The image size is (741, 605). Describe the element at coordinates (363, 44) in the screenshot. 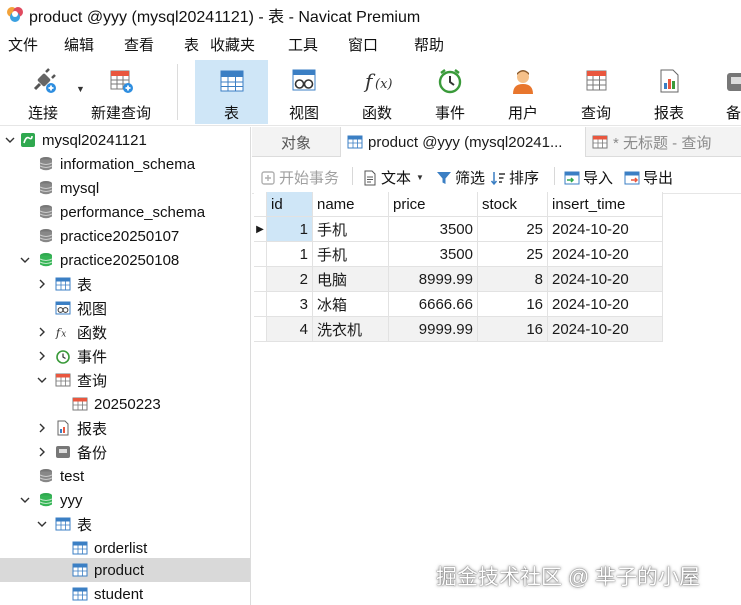

I see `menu-window: 窗口` at that location.